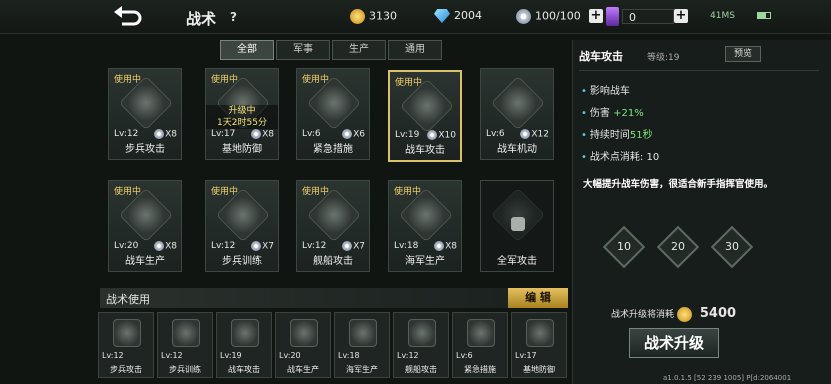 This screenshot has width=831, height=384. I want to click on tab-all: 全部, so click(247, 50).